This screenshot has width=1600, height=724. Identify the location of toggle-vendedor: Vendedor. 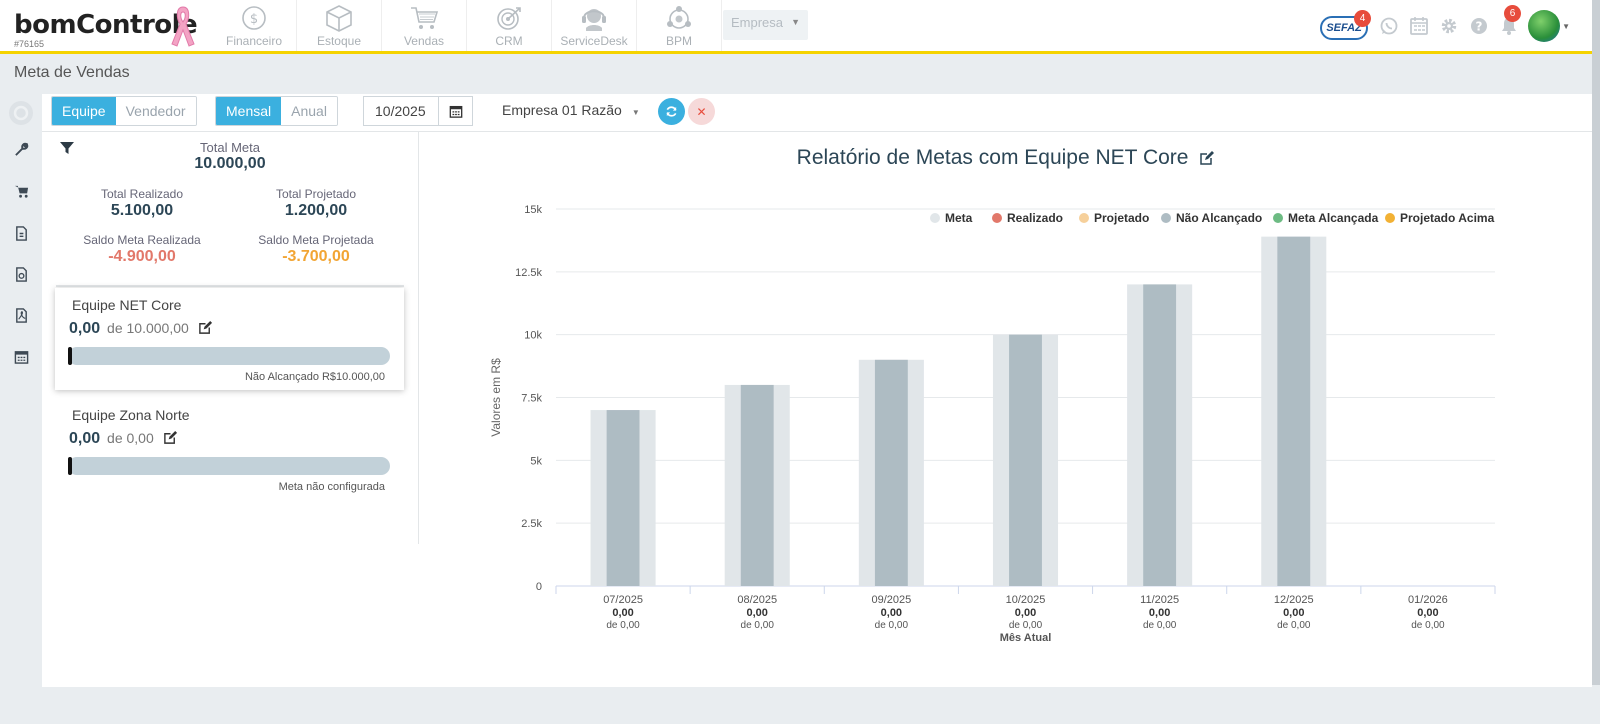
(155, 111).